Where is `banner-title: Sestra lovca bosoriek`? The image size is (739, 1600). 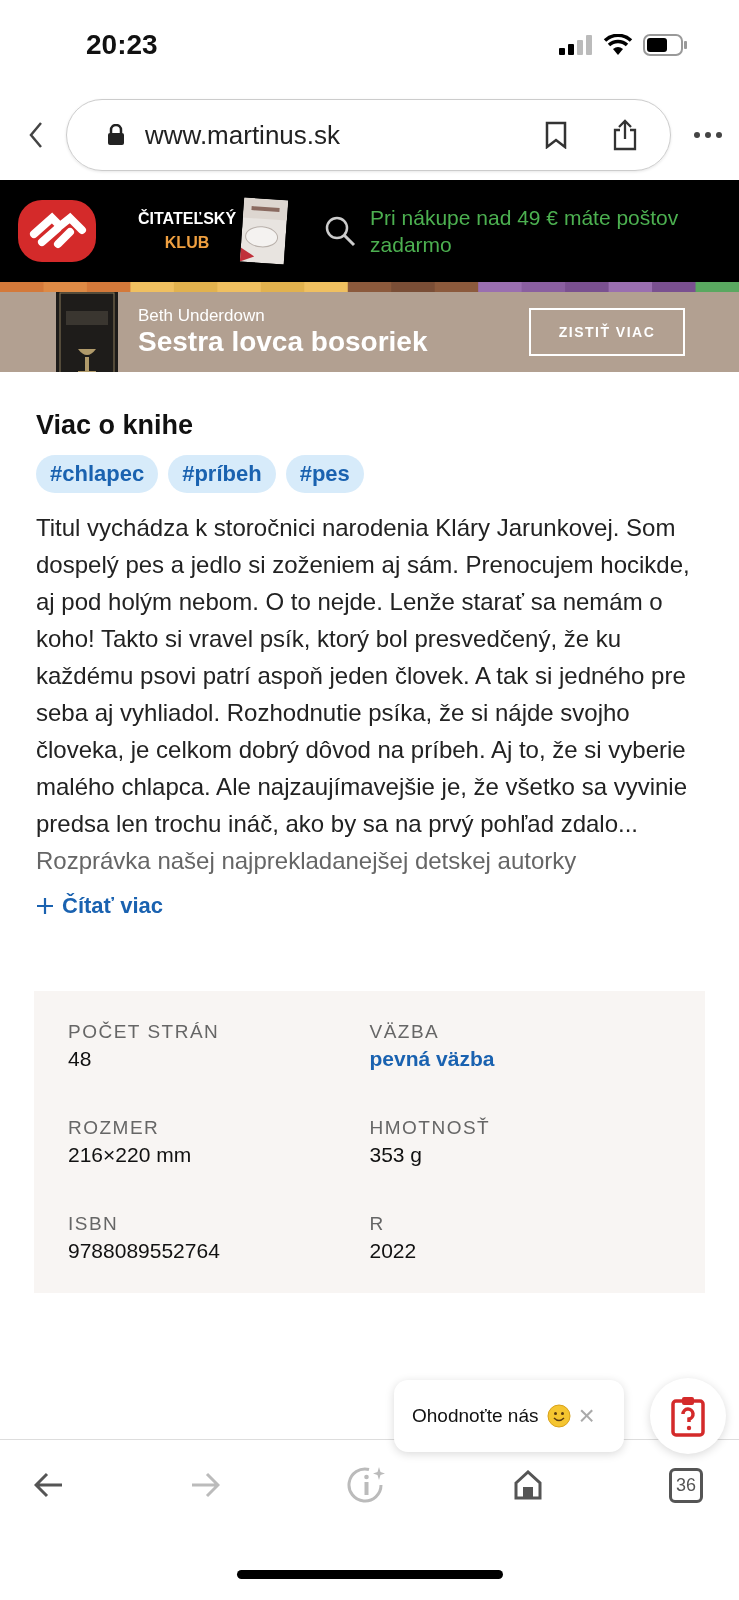
banner-title: Sestra lovca bosoriek is located at coordinates (283, 342).